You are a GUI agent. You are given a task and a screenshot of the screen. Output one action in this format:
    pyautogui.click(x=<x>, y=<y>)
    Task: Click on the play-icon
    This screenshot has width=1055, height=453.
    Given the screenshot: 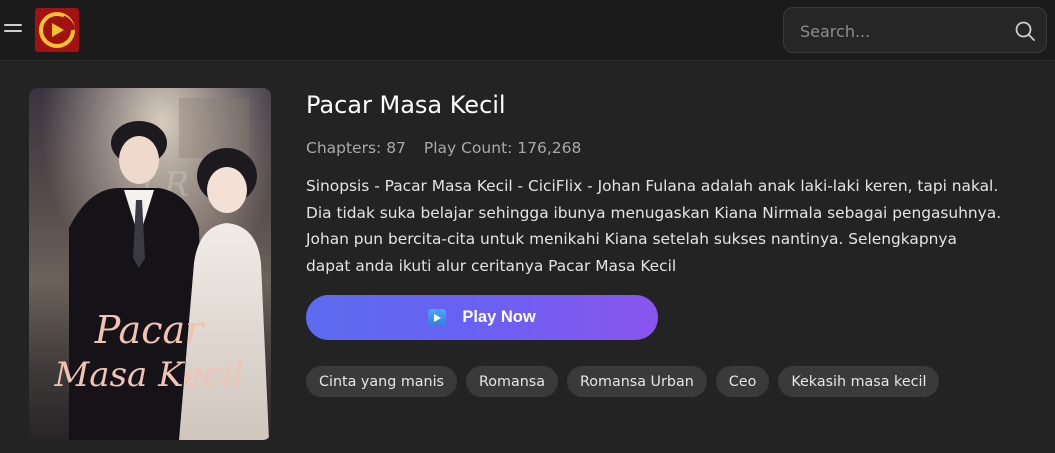 What is the action you would take?
    pyautogui.click(x=437, y=317)
    